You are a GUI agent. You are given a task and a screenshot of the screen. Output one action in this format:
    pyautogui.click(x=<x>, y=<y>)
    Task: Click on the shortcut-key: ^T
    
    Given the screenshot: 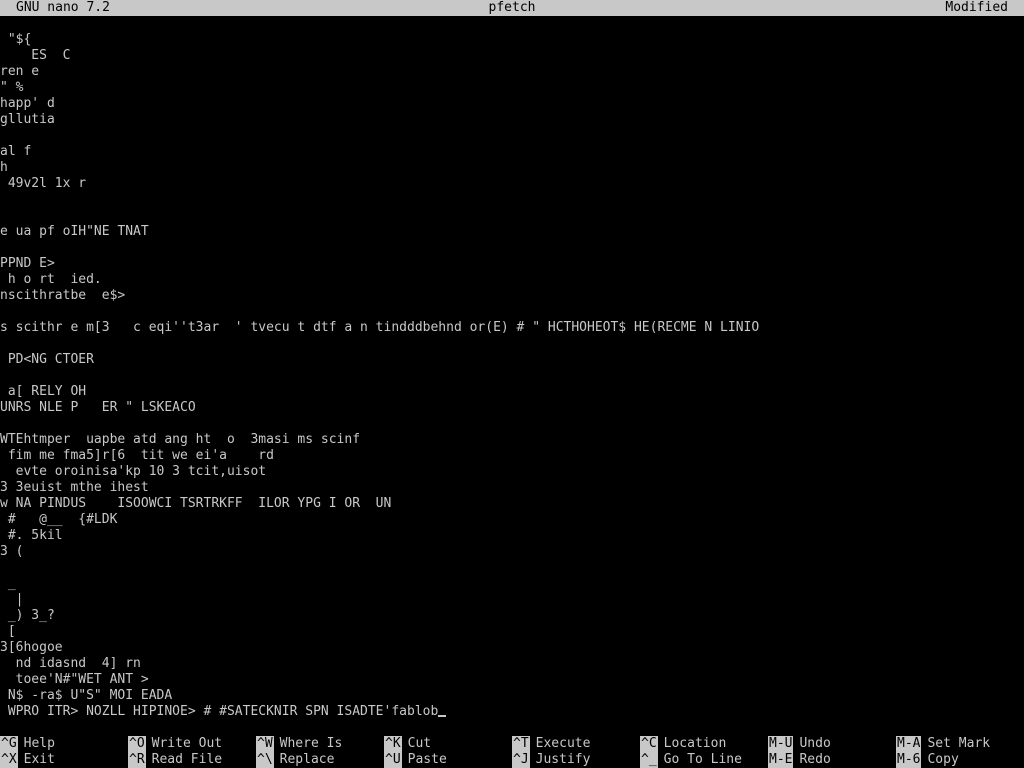 What is the action you would take?
    pyautogui.click(x=521, y=744)
    